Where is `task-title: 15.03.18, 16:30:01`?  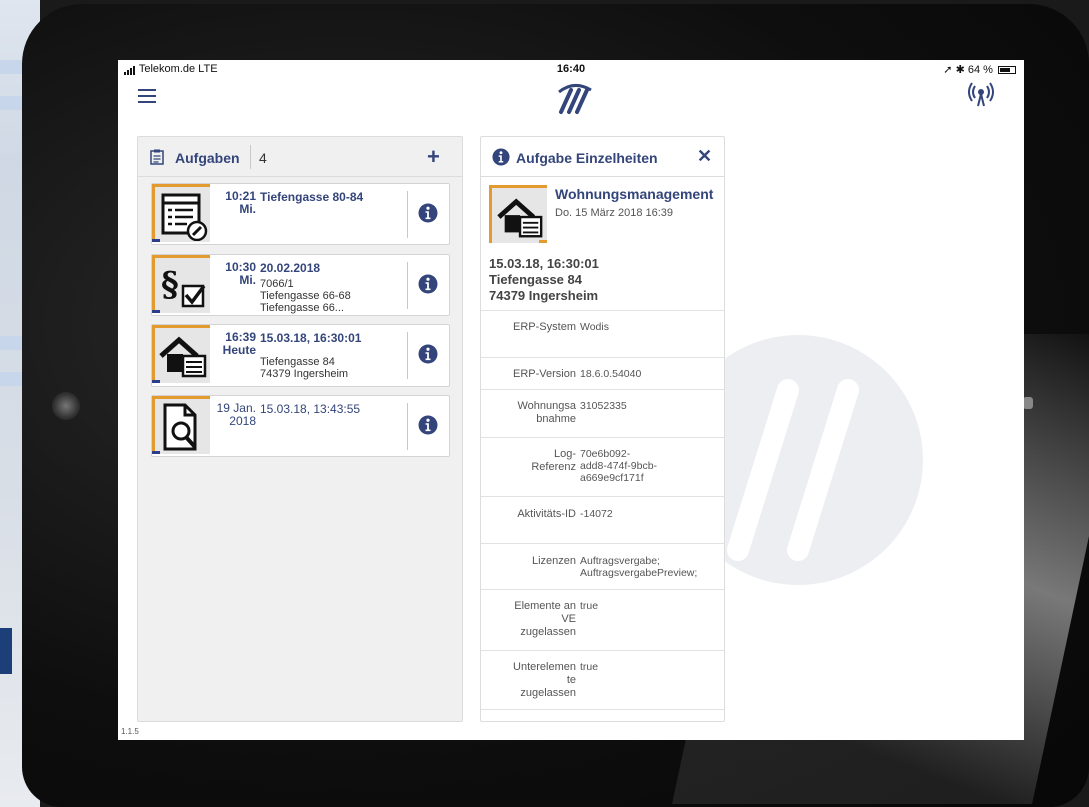
task-title: 15.03.18, 16:30:01 is located at coordinates (311, 338).